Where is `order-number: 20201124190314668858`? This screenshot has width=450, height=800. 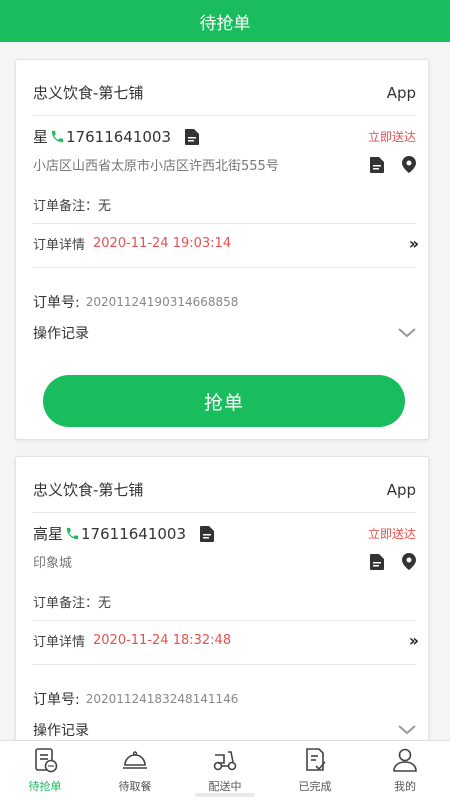 order-number: 20201124190314668858 is located at coordinates (162, 302).